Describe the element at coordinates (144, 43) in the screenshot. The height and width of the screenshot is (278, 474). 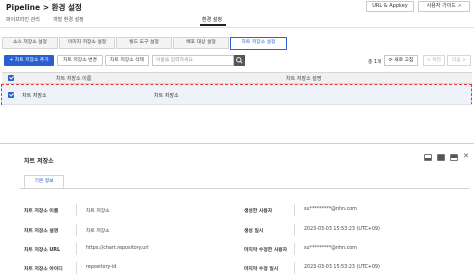
I see `tab-build-tool: 빌드 도구 설정` at that location.